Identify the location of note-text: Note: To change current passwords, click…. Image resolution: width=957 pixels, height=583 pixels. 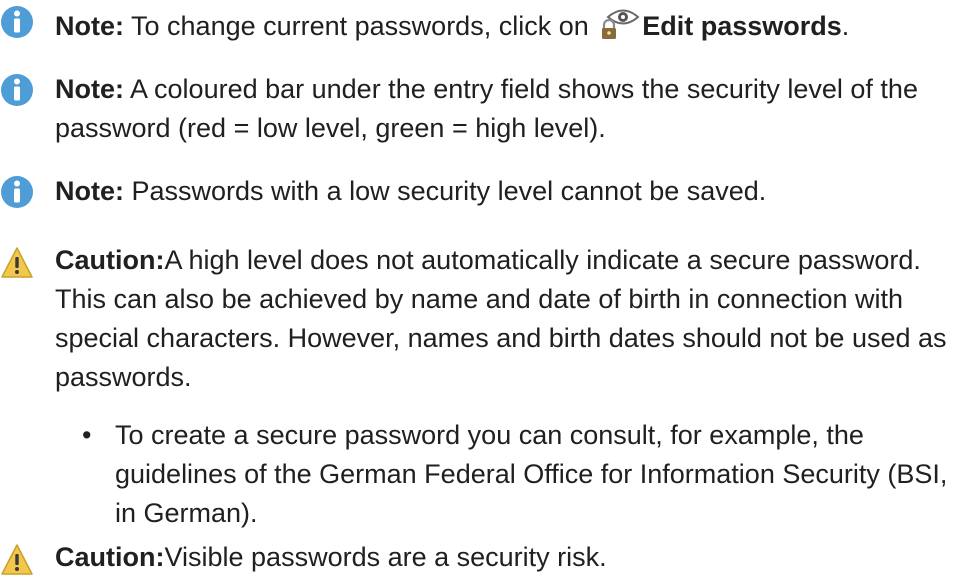
(502, 25).